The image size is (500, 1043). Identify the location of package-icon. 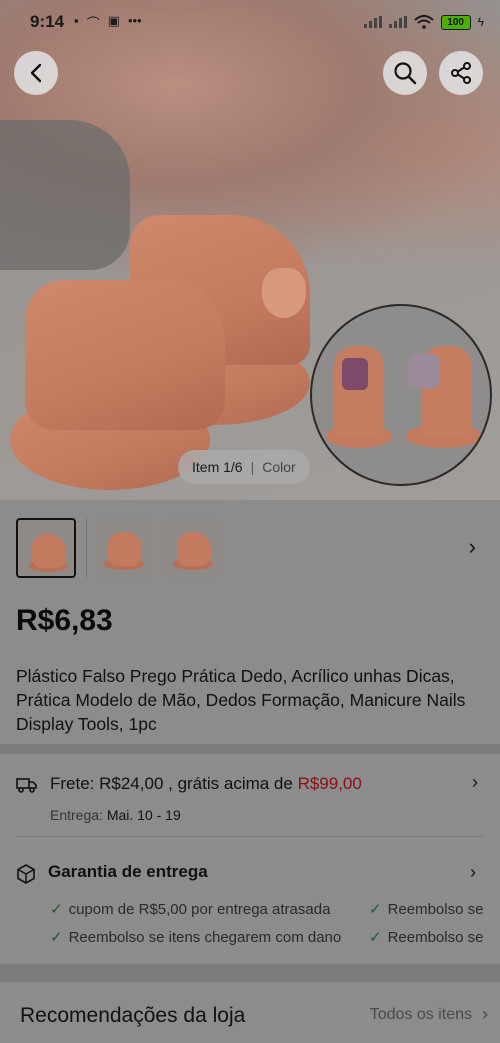
(26, 874).